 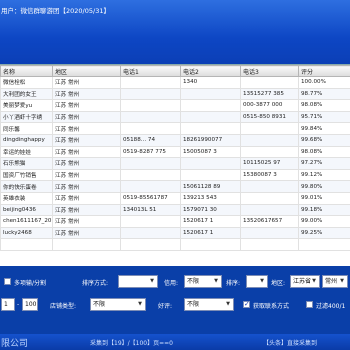 I want to click on rating-cell: 98.77%, so click(x=324, y=94).